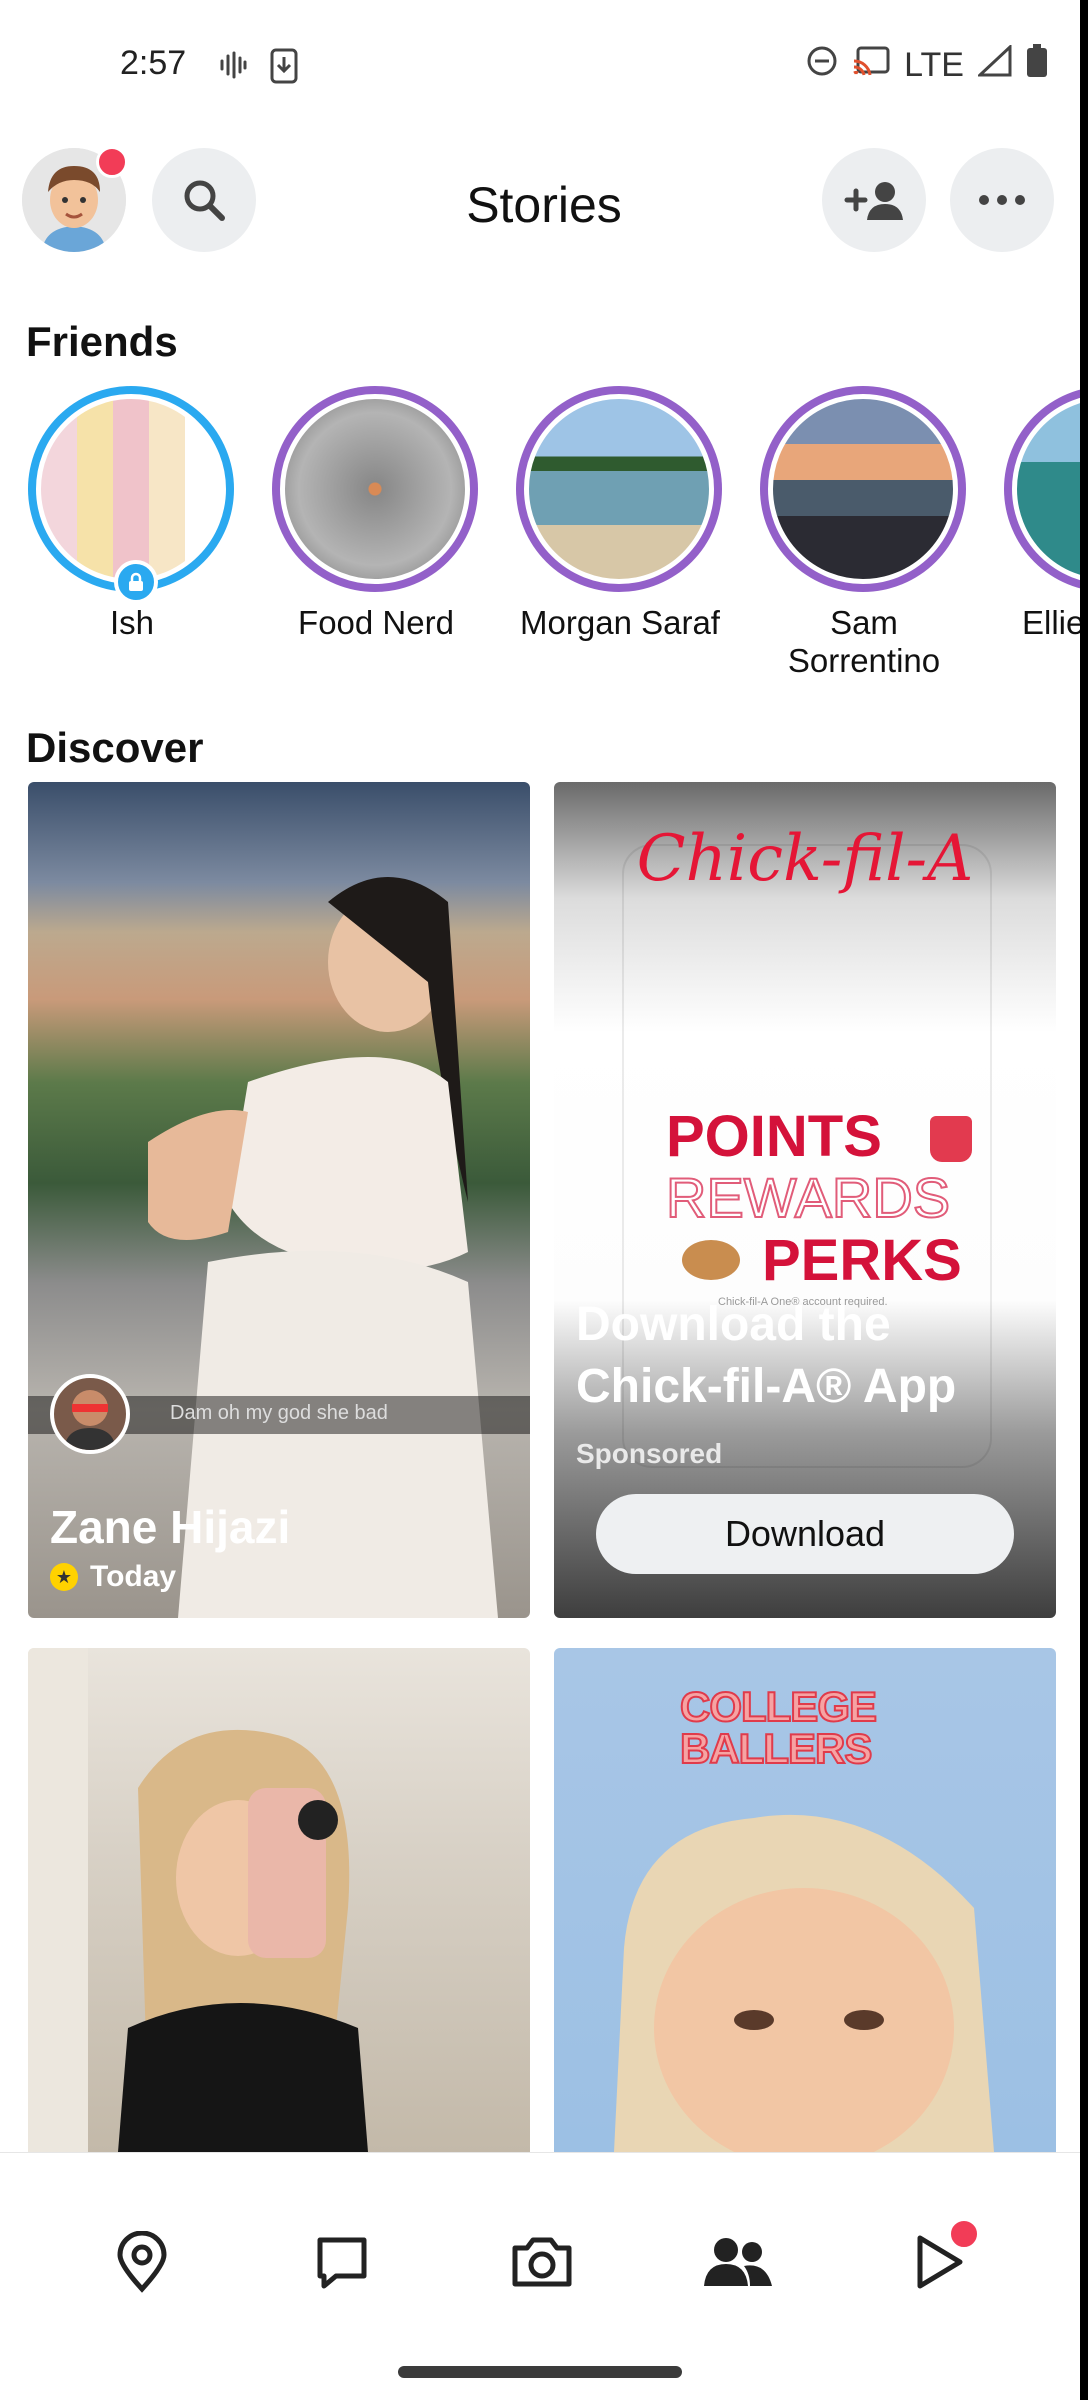 This screenshot has width=1088, height=2401. Describe the element at coordinates (805, 1900) in the screenshot. I see `discover-card-college-ballers: COLLEGE BALLERS` at that location.